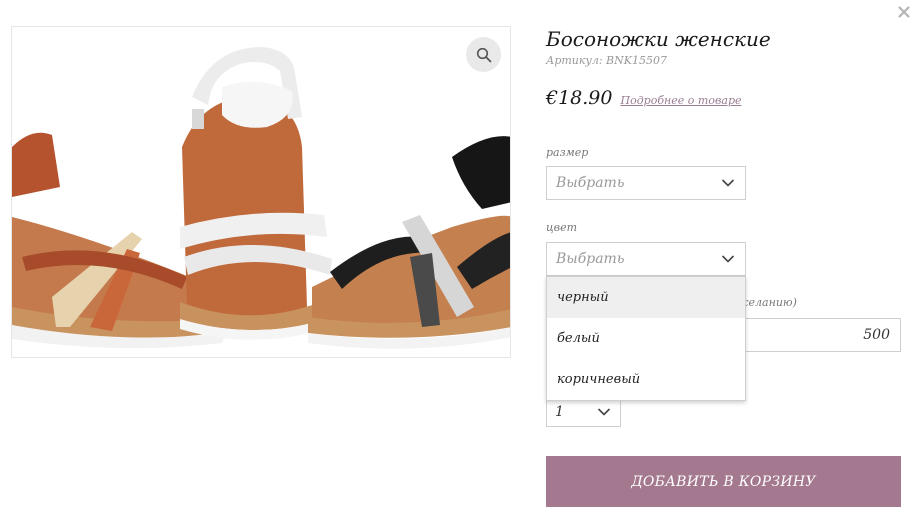  What do you see at coordinates (723, 481) in the screenshot?
I see `add-to-cart-button: ДОБАВИТЬ В КОРЗИНУ` at bounding box center [723, 481].